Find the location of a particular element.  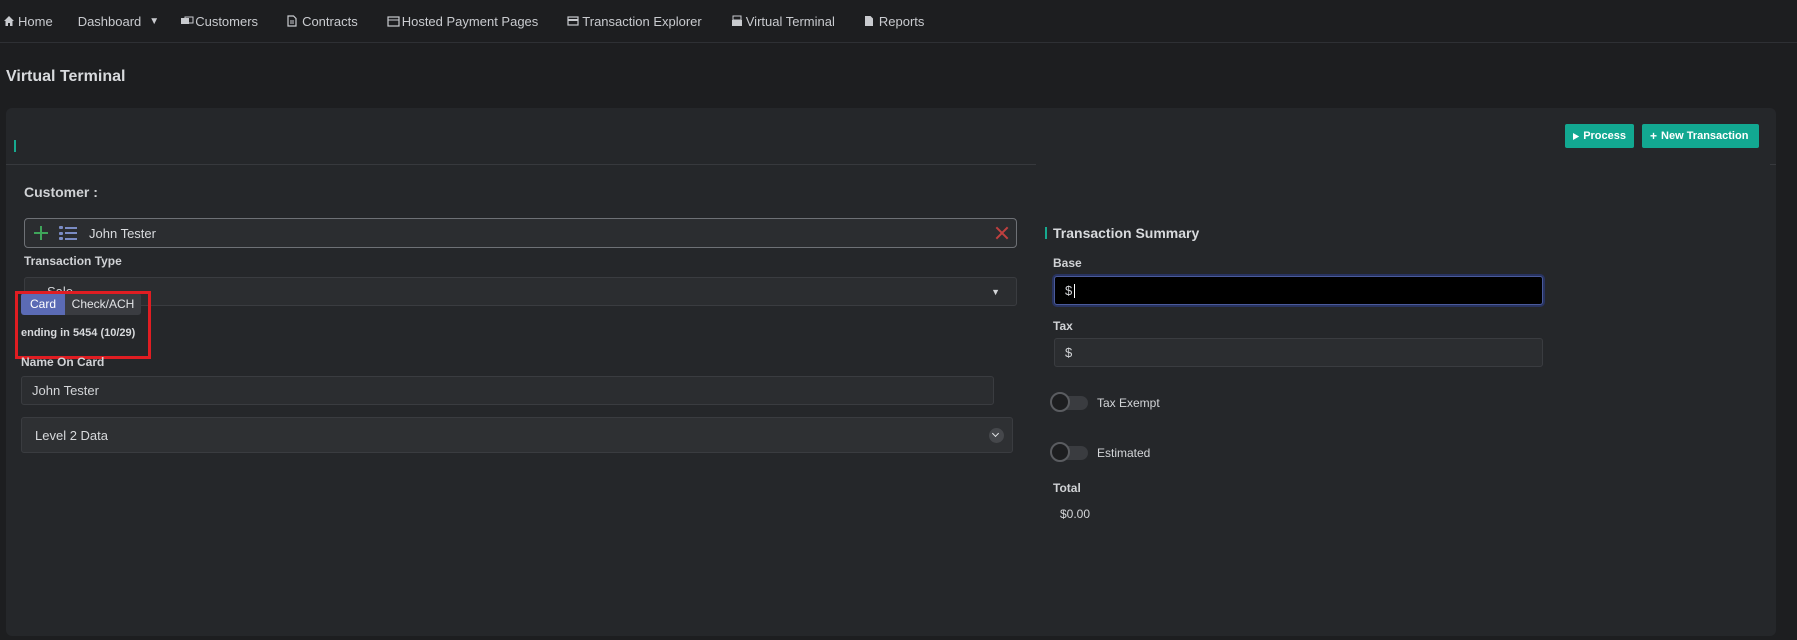

home-icon is located at coordinates (9, 21).